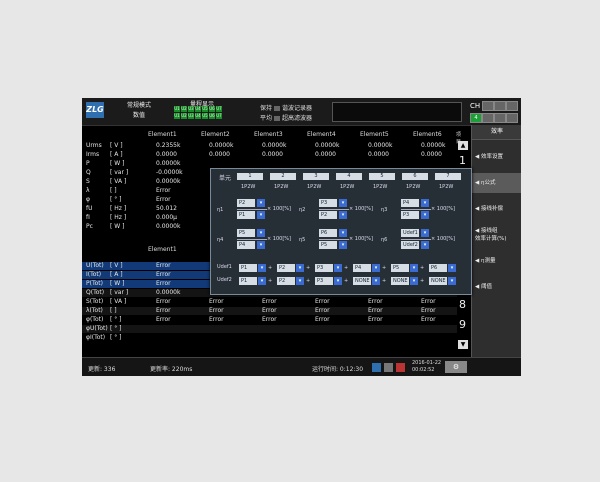  I want to click on cell-value: -0.0000k, so click(169, 172).